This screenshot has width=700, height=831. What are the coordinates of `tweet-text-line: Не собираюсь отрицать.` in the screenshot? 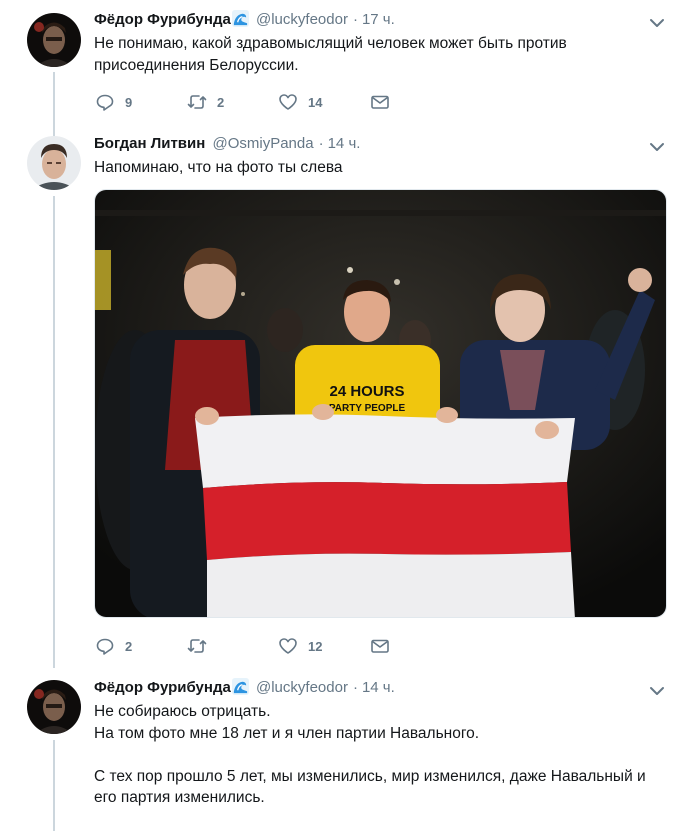 It's located at (182, 711).